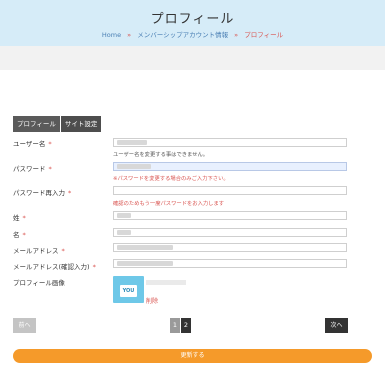 Image resolution: width=385 pixels, height=378 pixels. Describe the element at coordinates (230, 263) in the screenshot. I see `email-confirm-input` at that location.